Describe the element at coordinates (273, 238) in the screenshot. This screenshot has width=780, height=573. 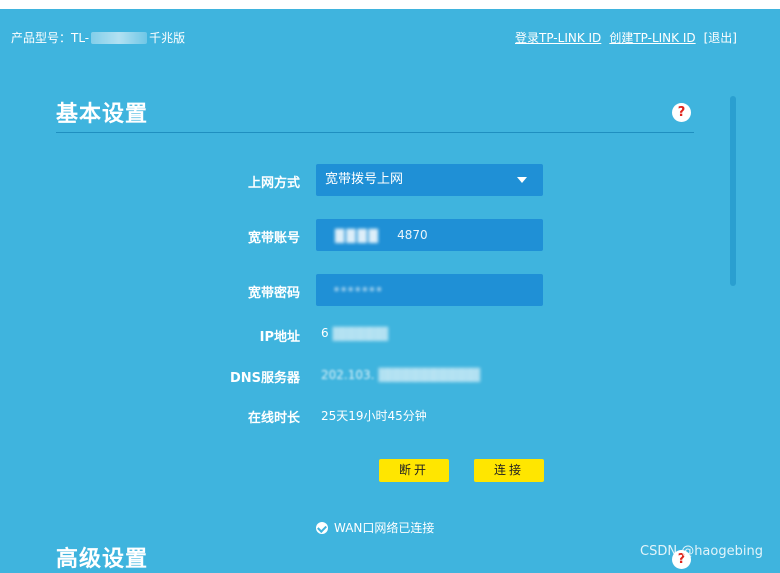
I see `account-label: 宽带账号` at that location.